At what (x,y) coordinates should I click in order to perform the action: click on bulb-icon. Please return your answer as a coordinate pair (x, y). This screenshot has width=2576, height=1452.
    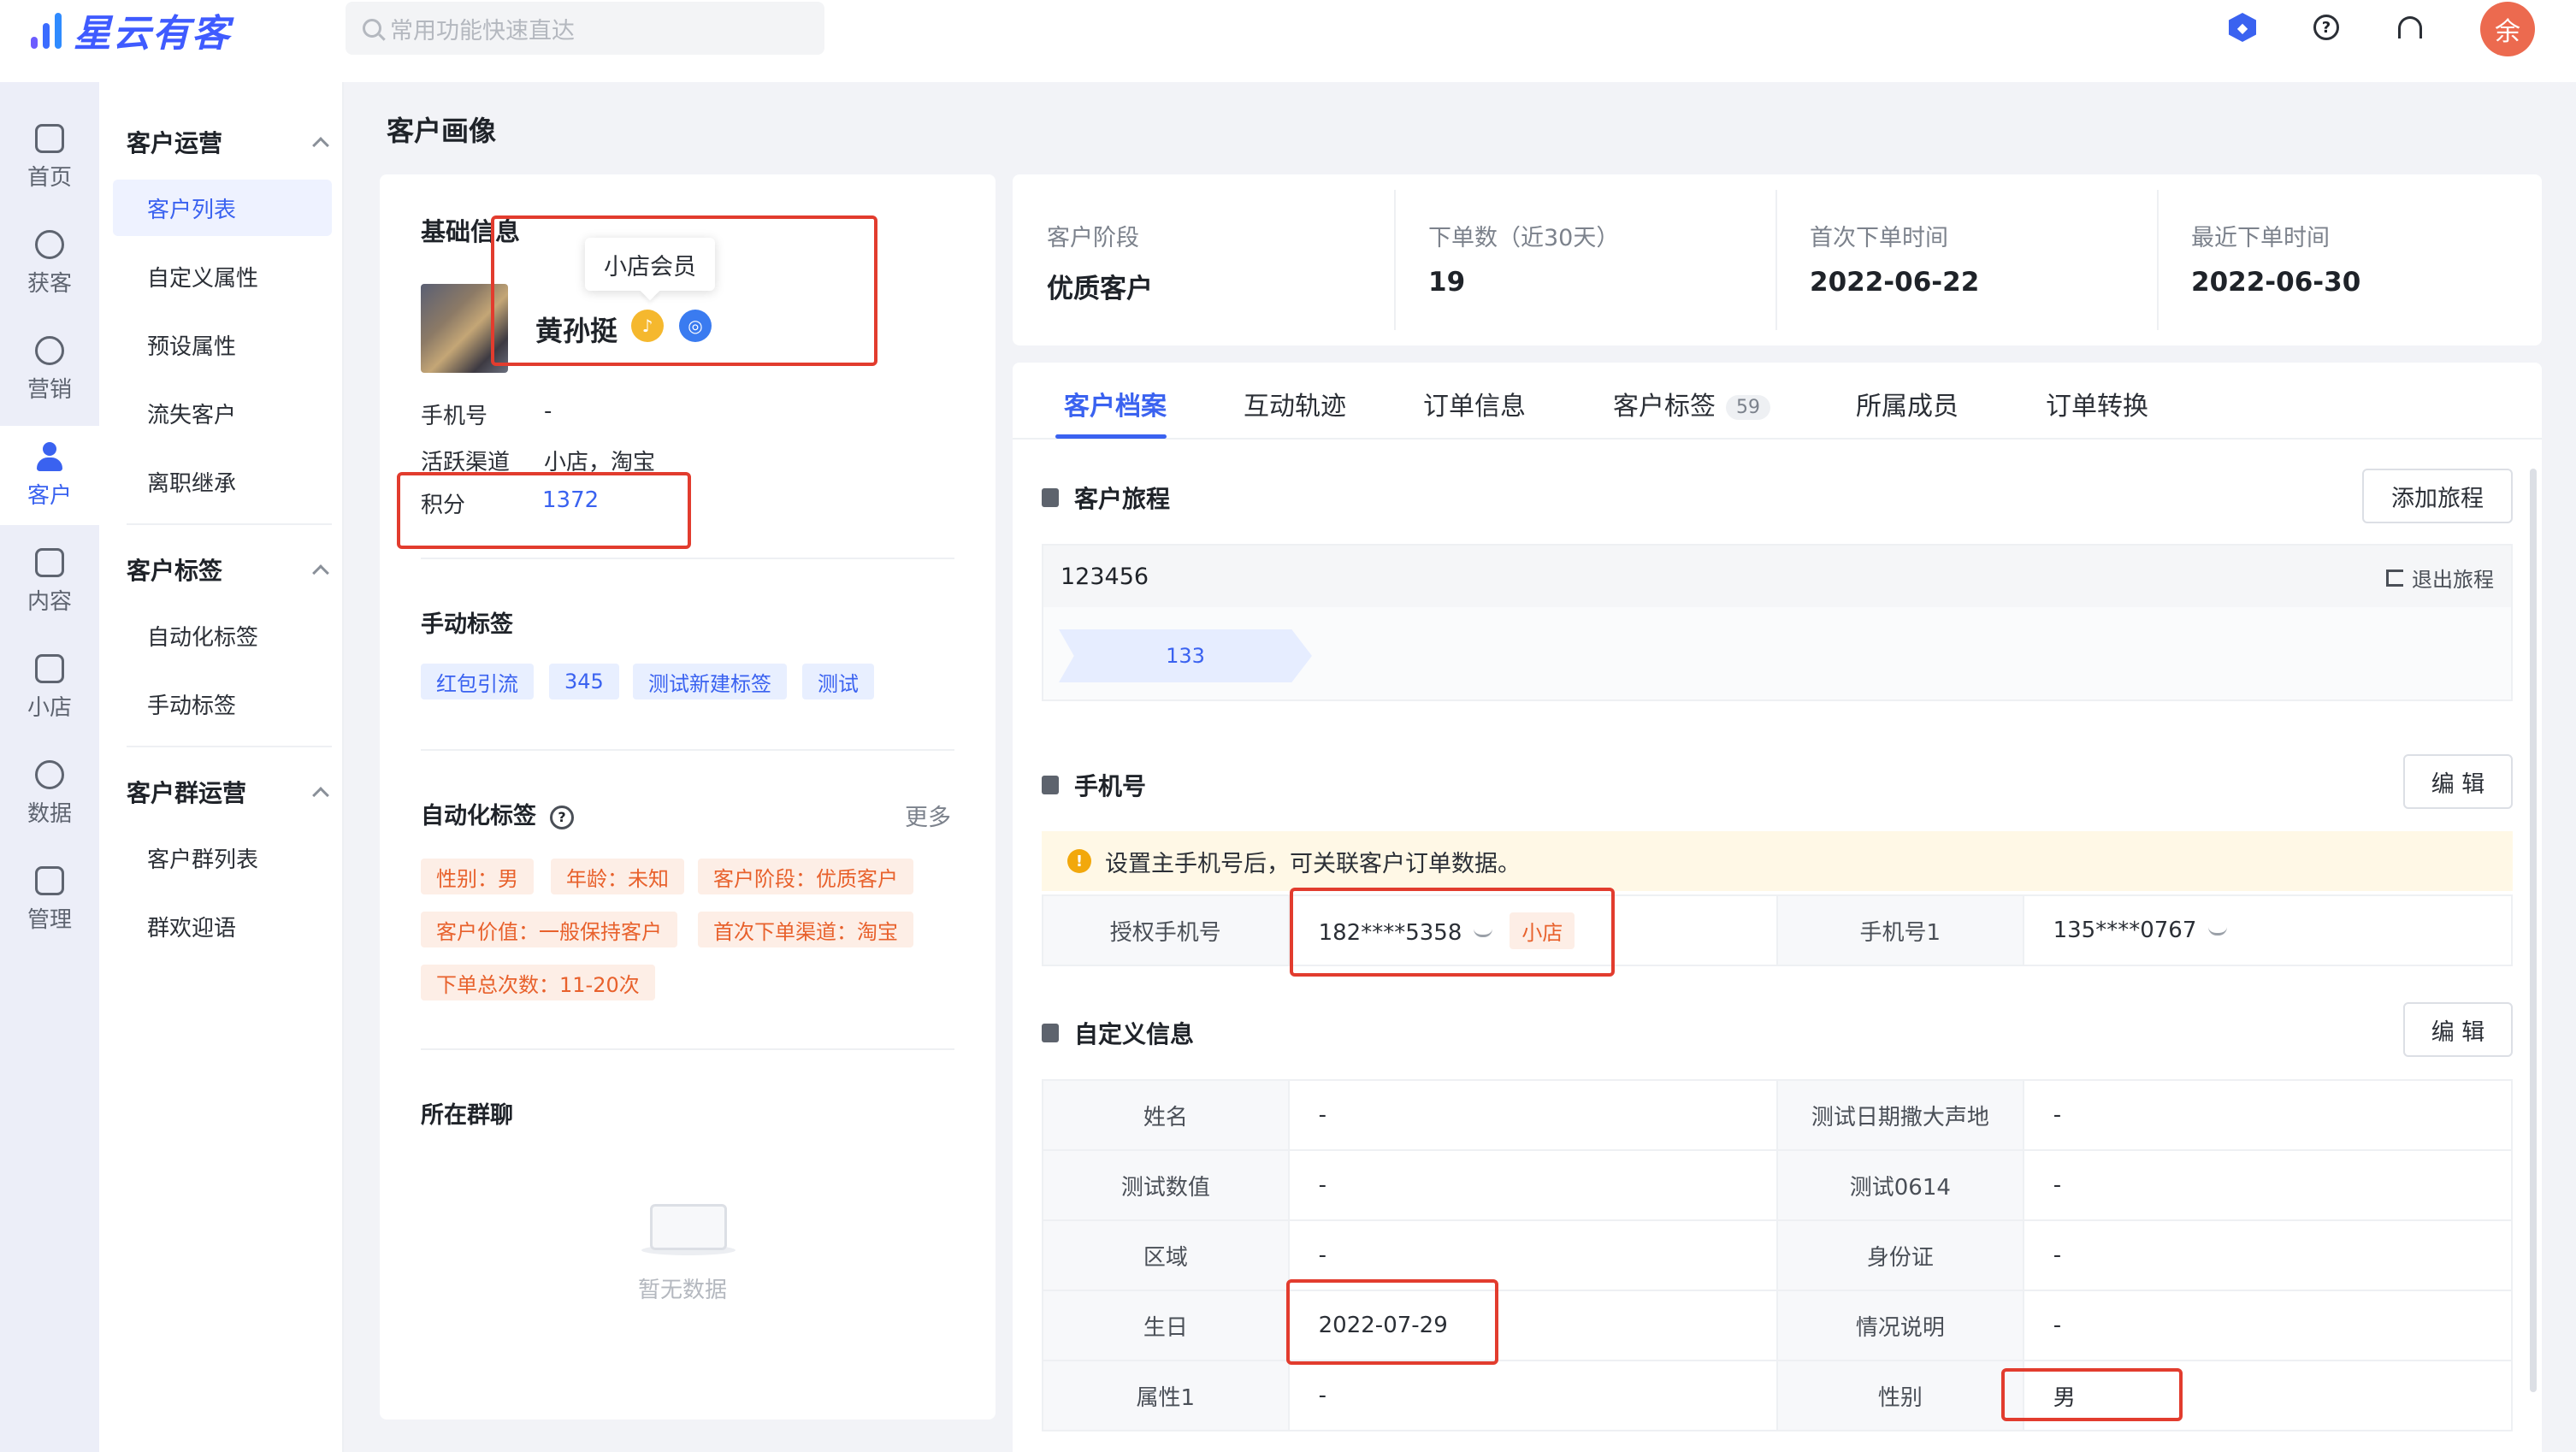
    Looking at the image, I should click on (49, 350).